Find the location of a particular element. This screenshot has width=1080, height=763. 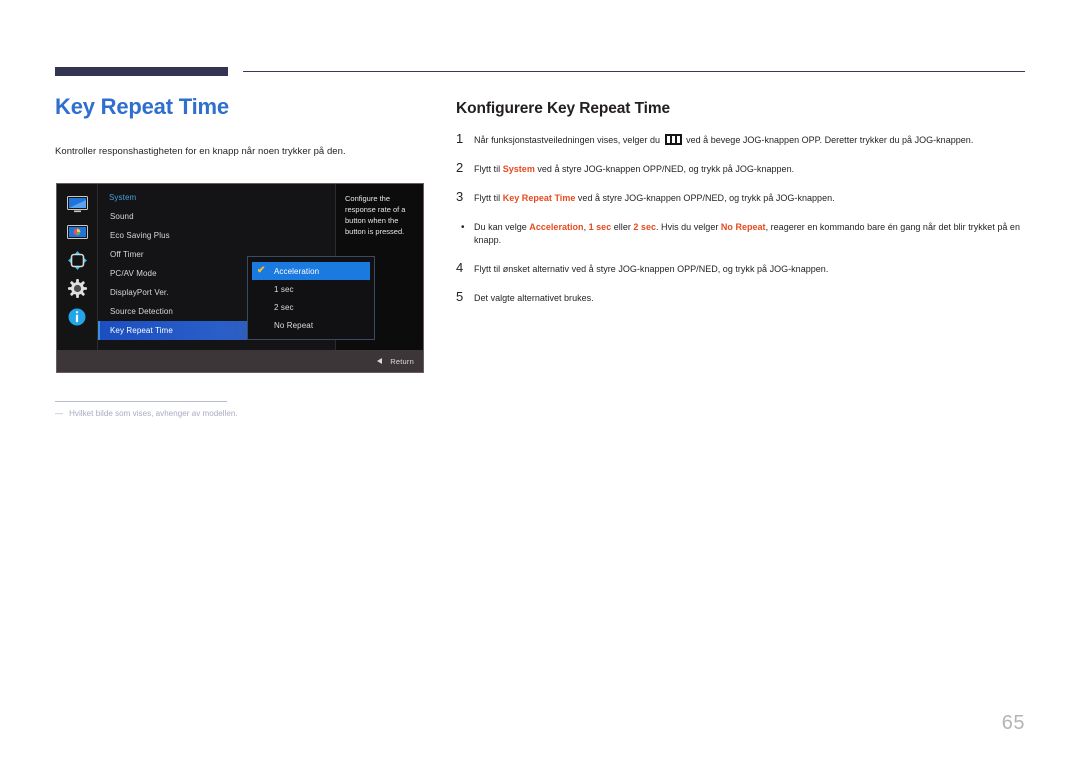

osd-option-label: Acceleration is located at coordinates (297, 271).